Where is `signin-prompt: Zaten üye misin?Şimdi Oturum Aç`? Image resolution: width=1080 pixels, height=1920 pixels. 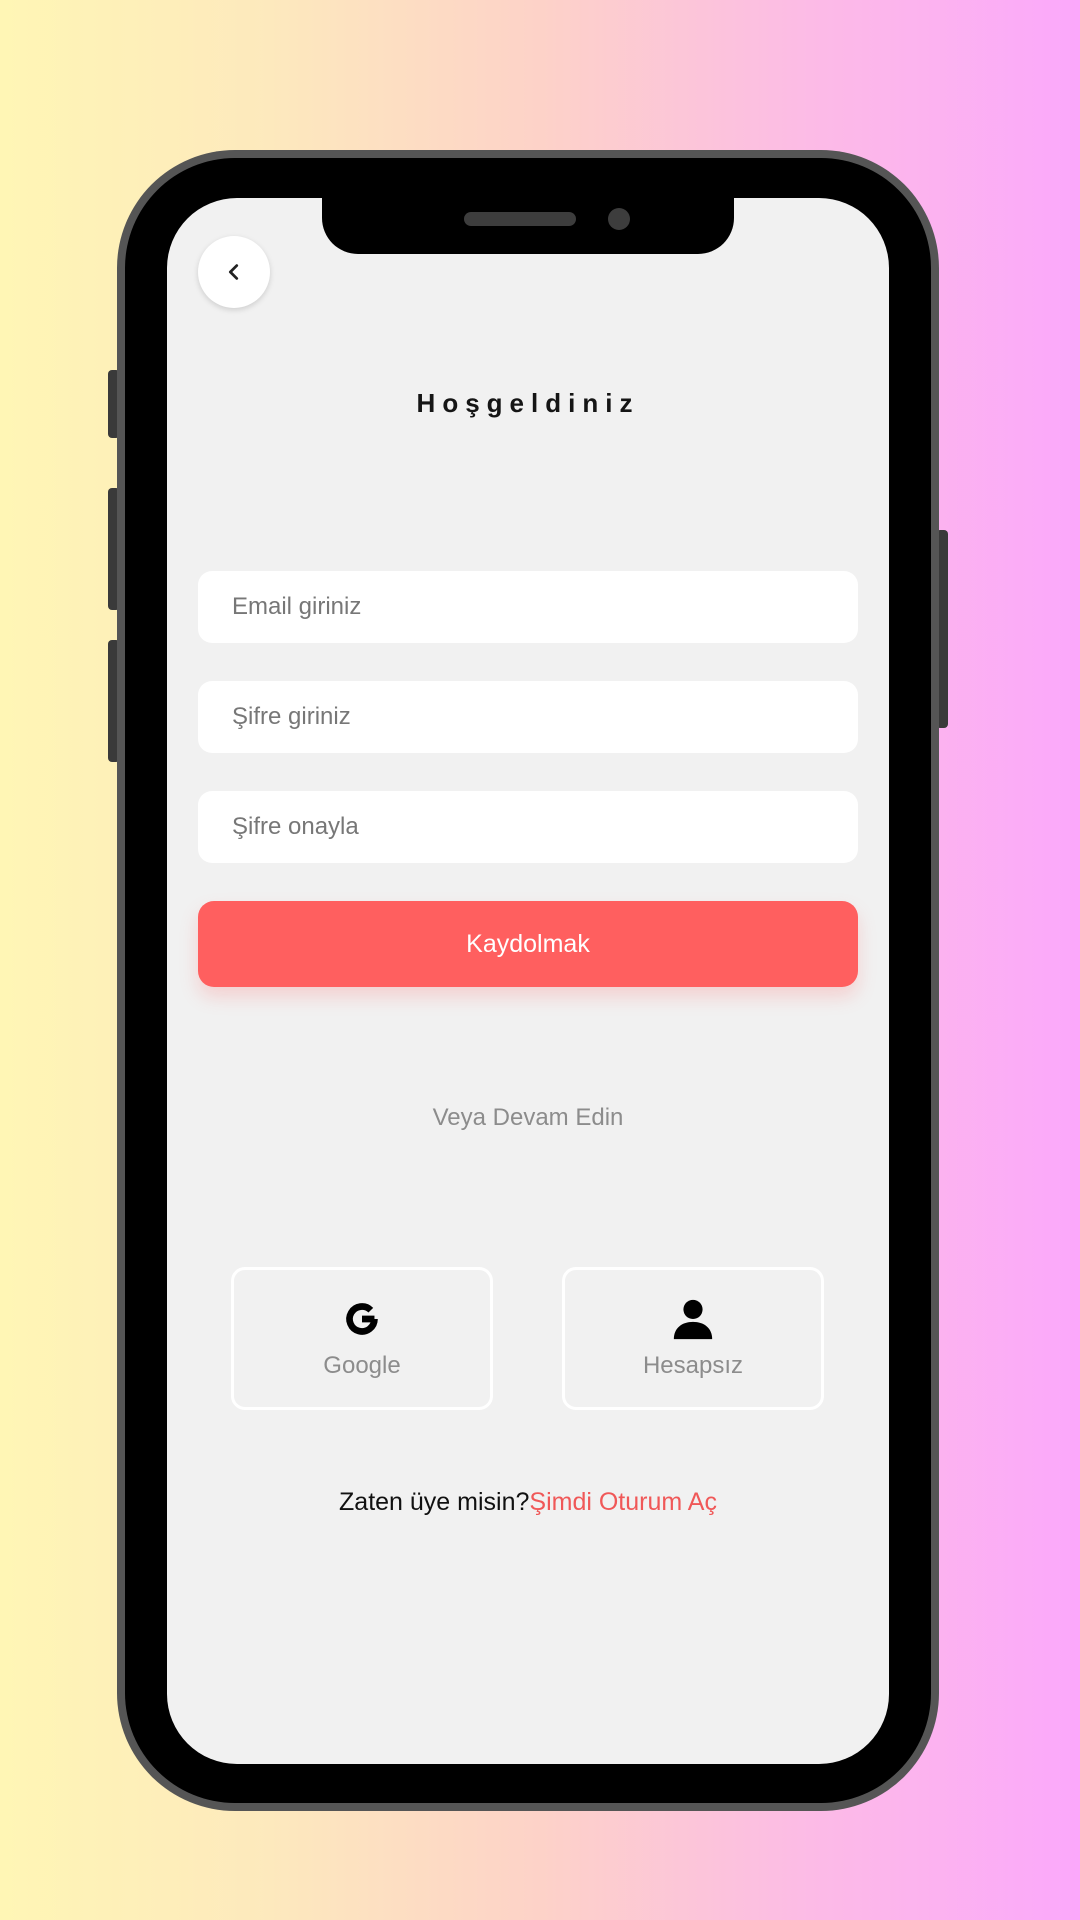 signin-prompt: Zaten üye misin?Şimdi Oturum Aç is located at coordinates (528, 1502).